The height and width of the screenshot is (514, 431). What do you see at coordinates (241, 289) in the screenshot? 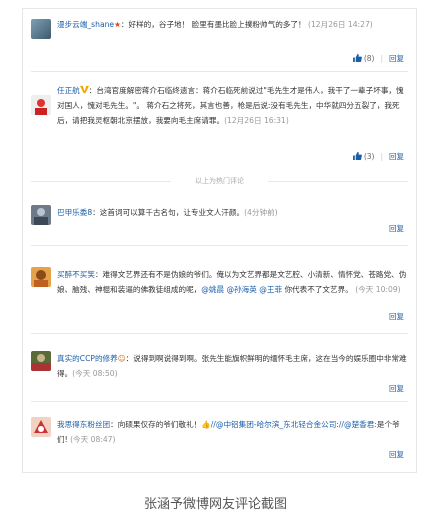
I see `reply-mentions: @姚晨 @孙海英 @王菲` at bounding box center [241, 289].